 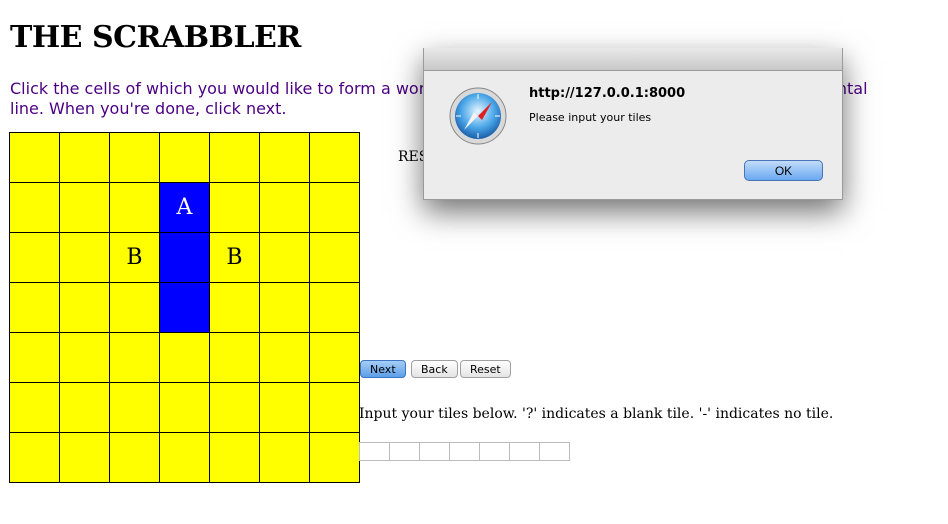 I want to click on safari-compass-icon, so click(x=478, y=116).